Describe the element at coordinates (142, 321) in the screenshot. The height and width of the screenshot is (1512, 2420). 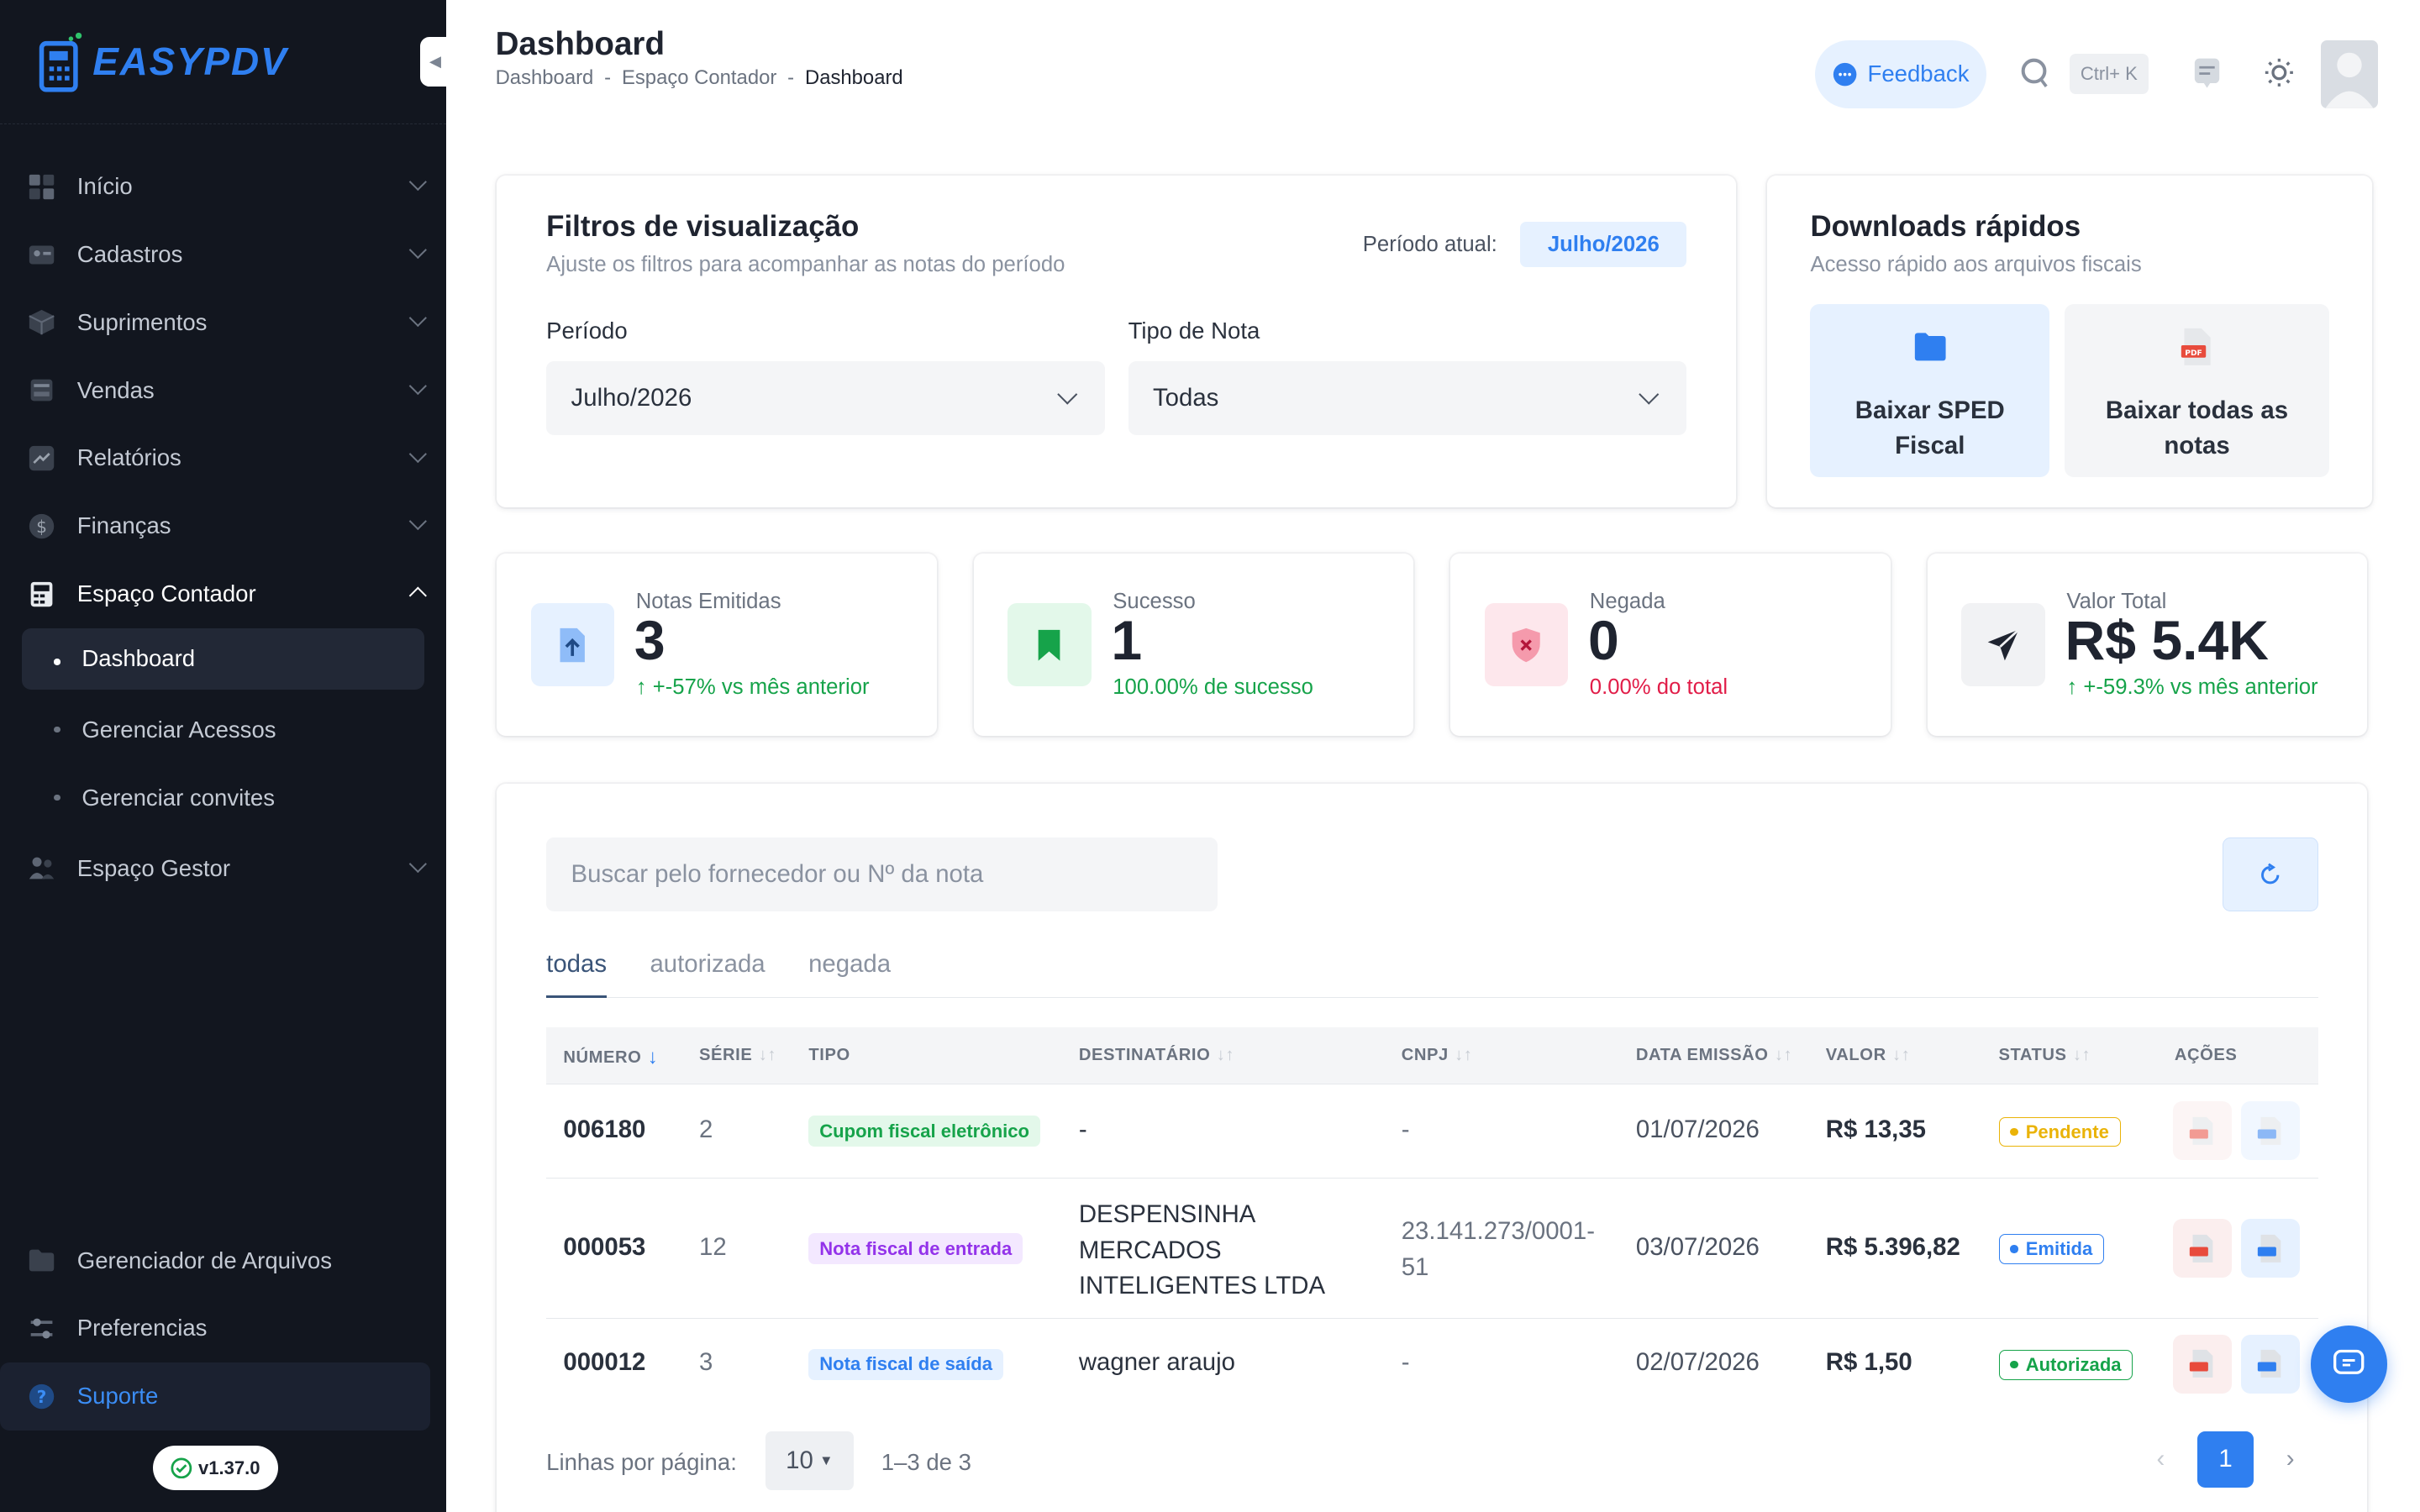
I see `sidebar-item-label: Suprimentos` at that location.